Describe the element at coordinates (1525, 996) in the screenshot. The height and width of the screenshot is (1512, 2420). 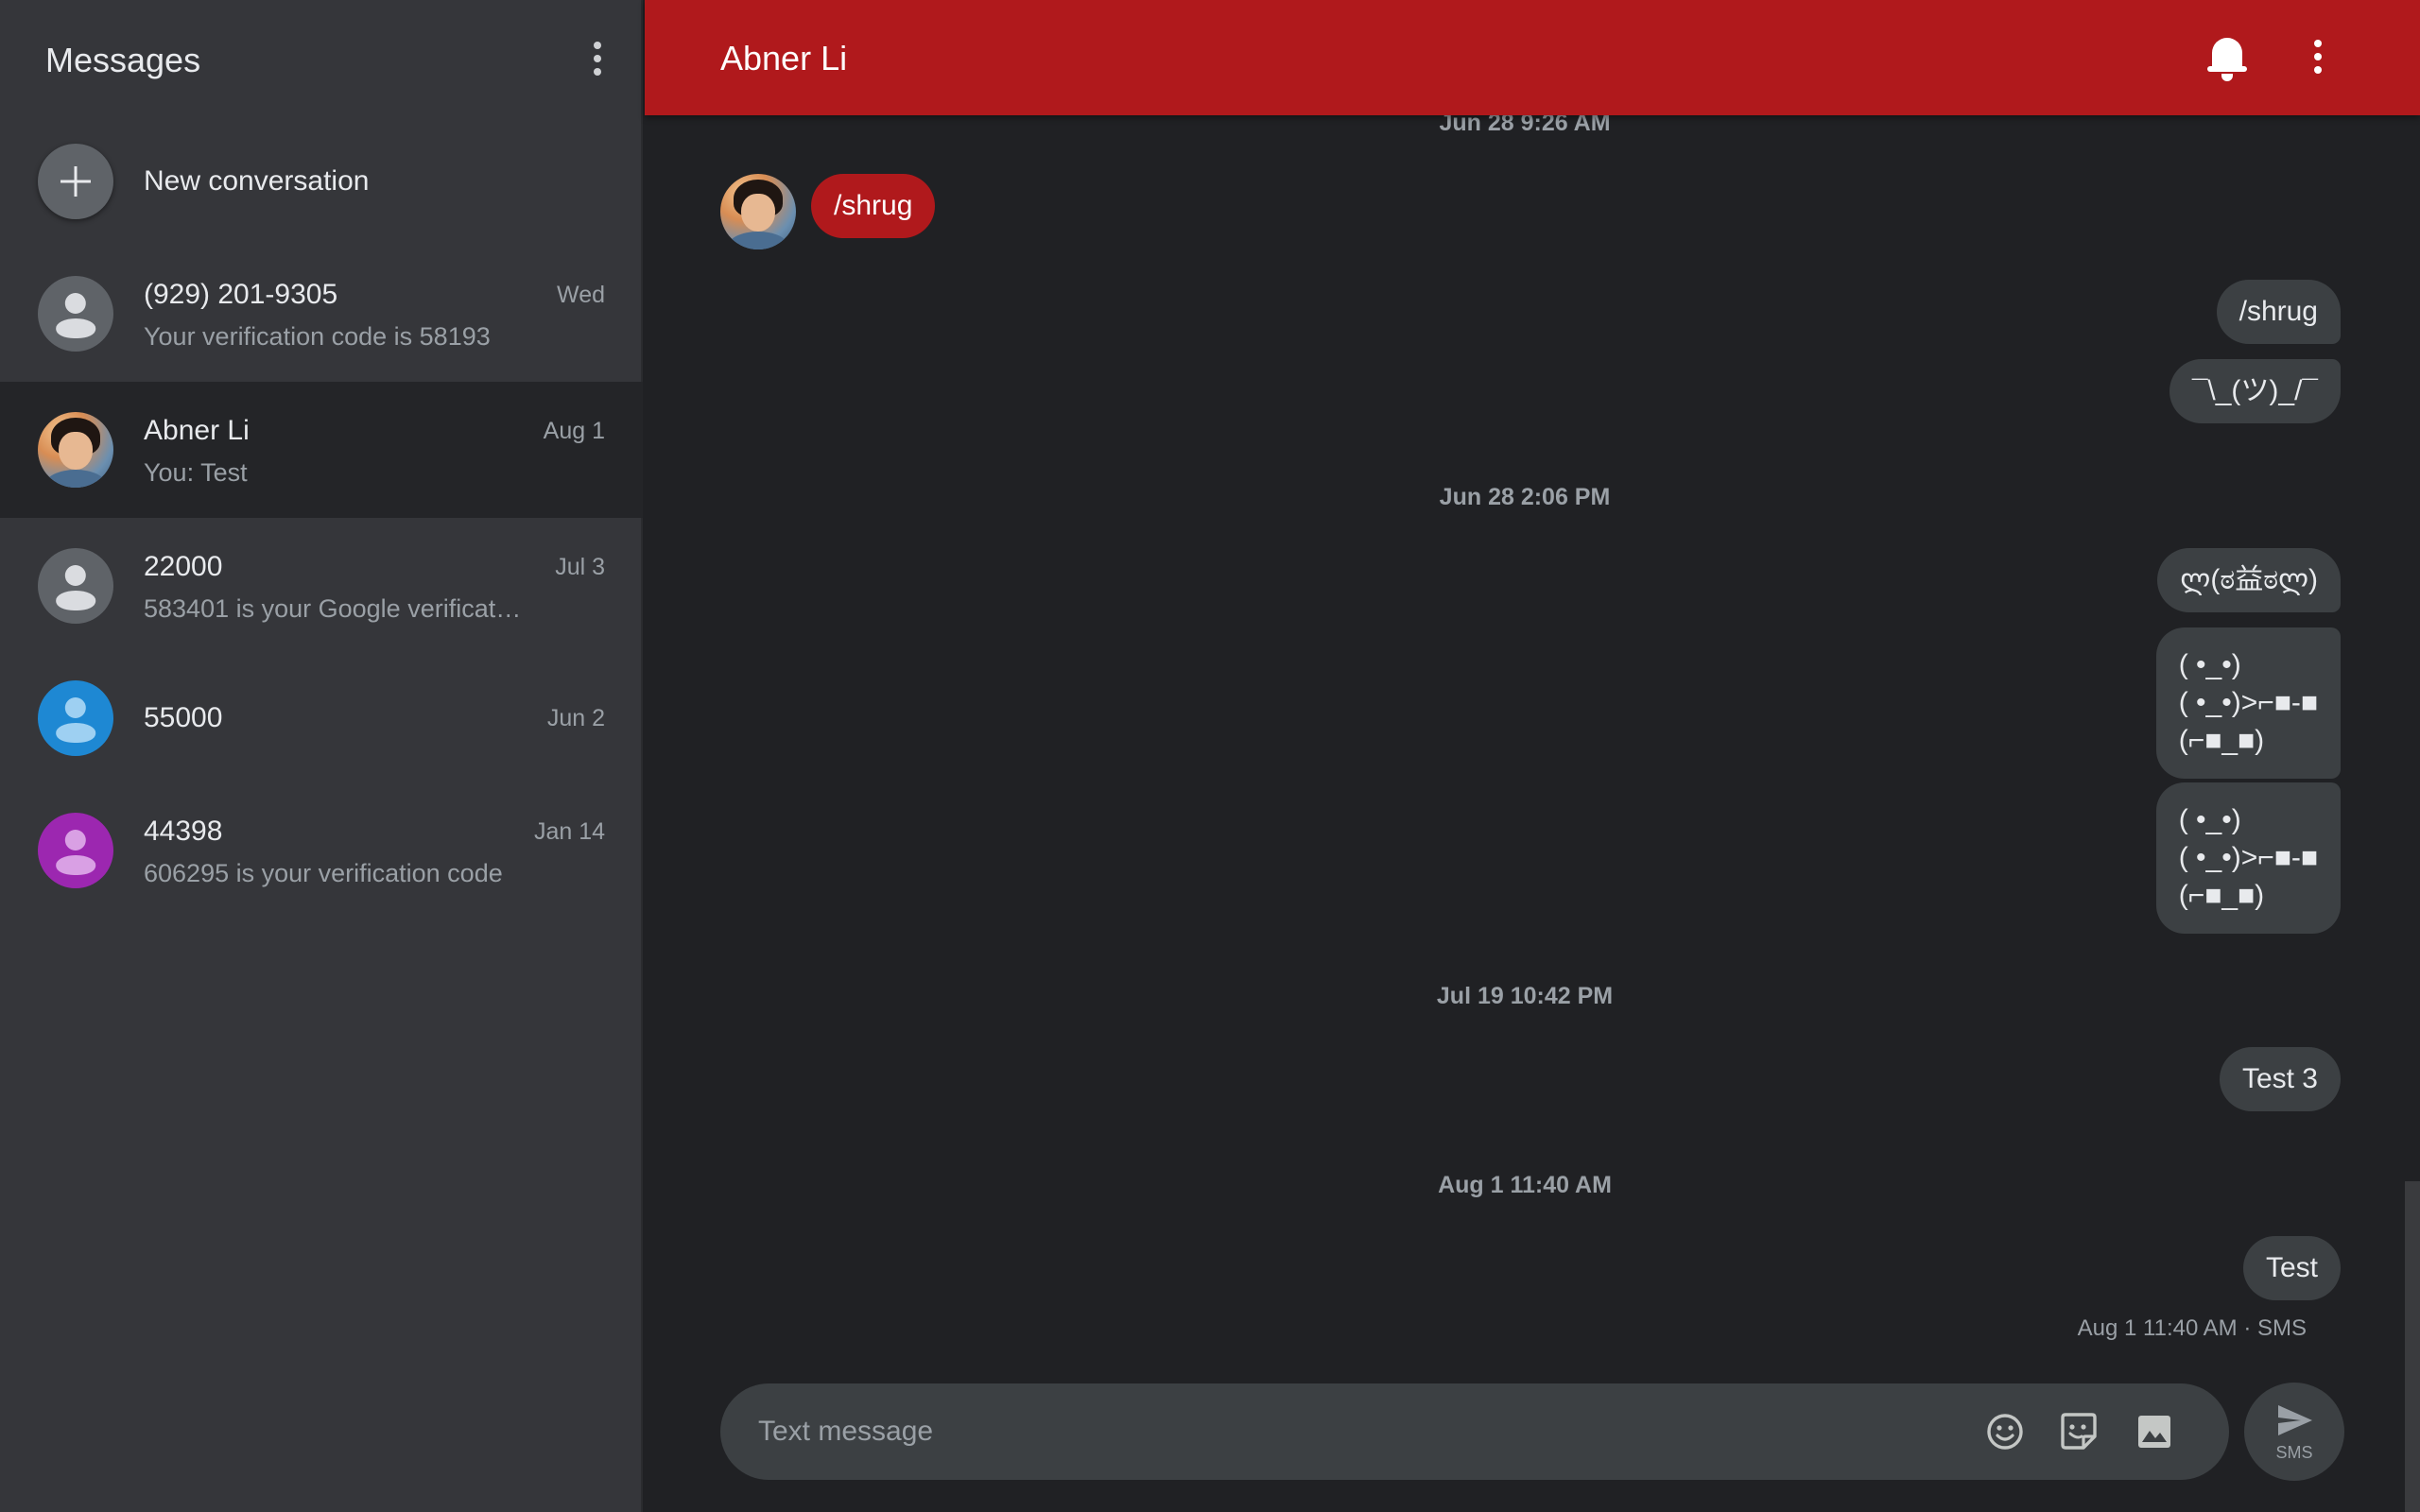
I see `date-separator: Jul 19 10:42 PM` at that location.